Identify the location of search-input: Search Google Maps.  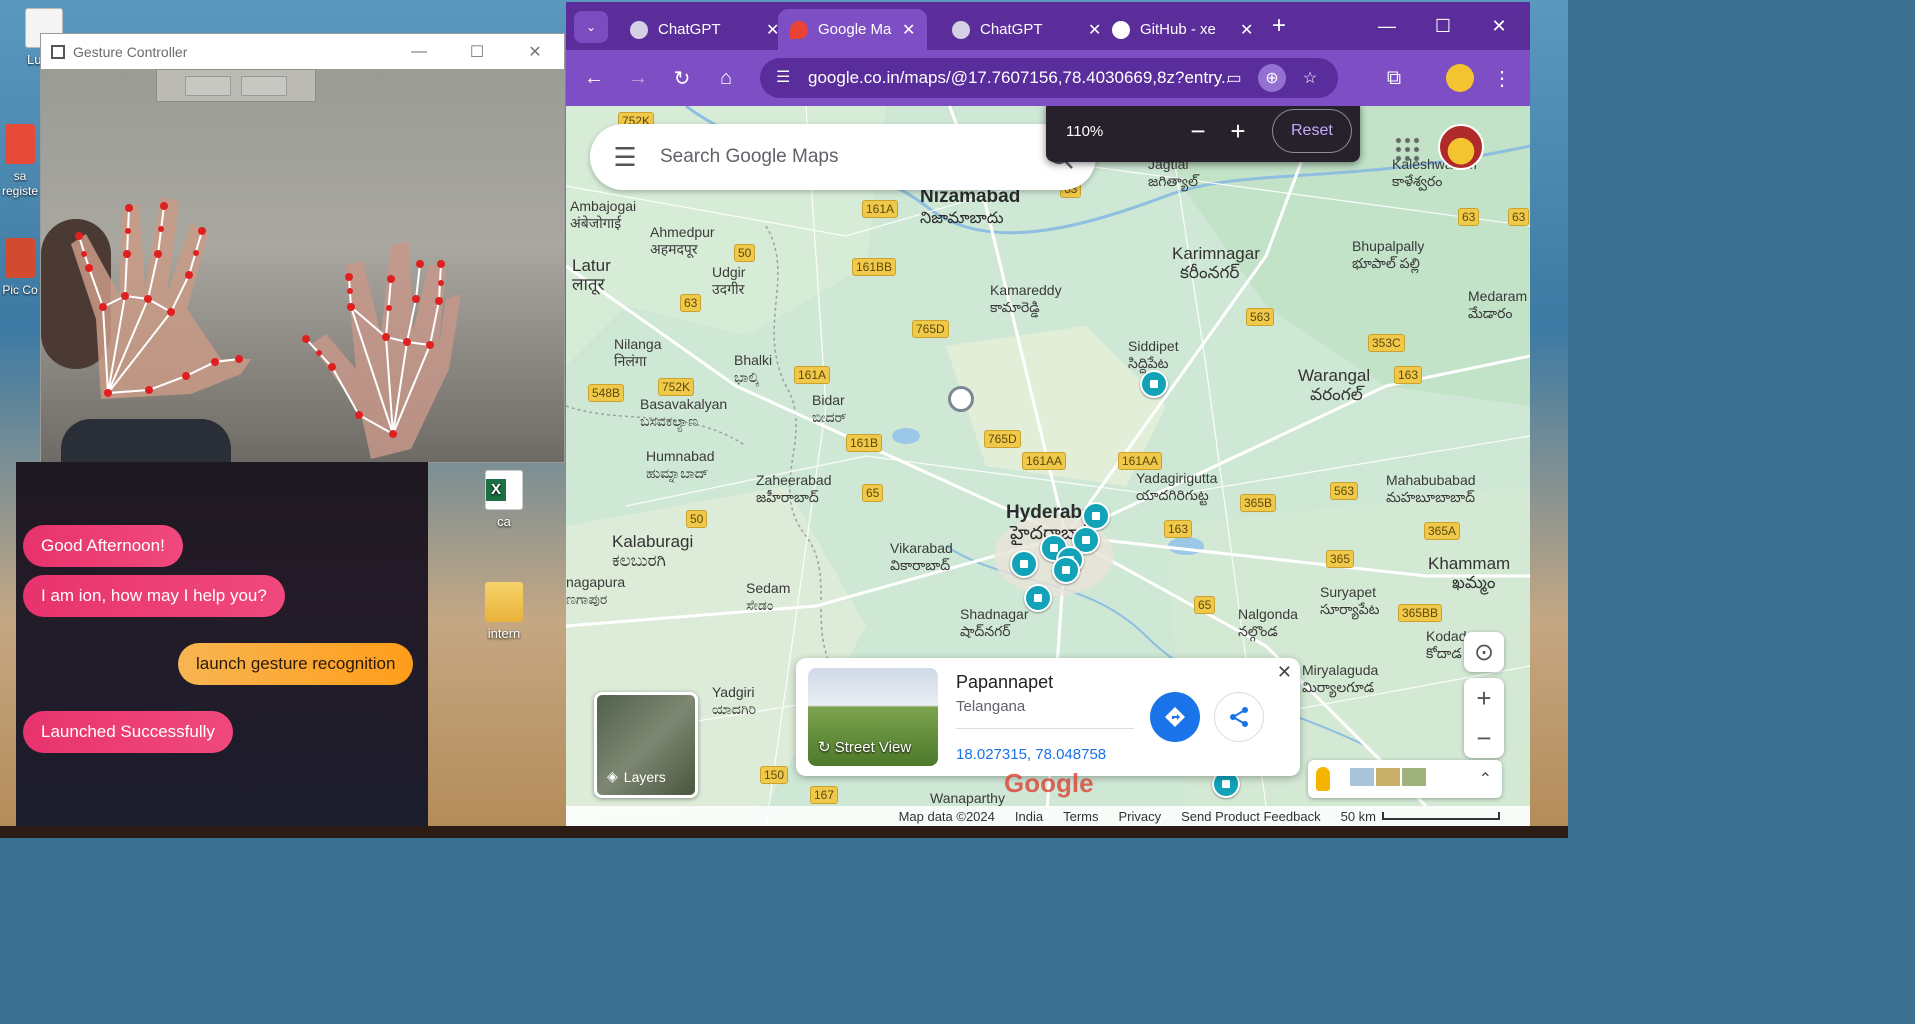
(843, 157).